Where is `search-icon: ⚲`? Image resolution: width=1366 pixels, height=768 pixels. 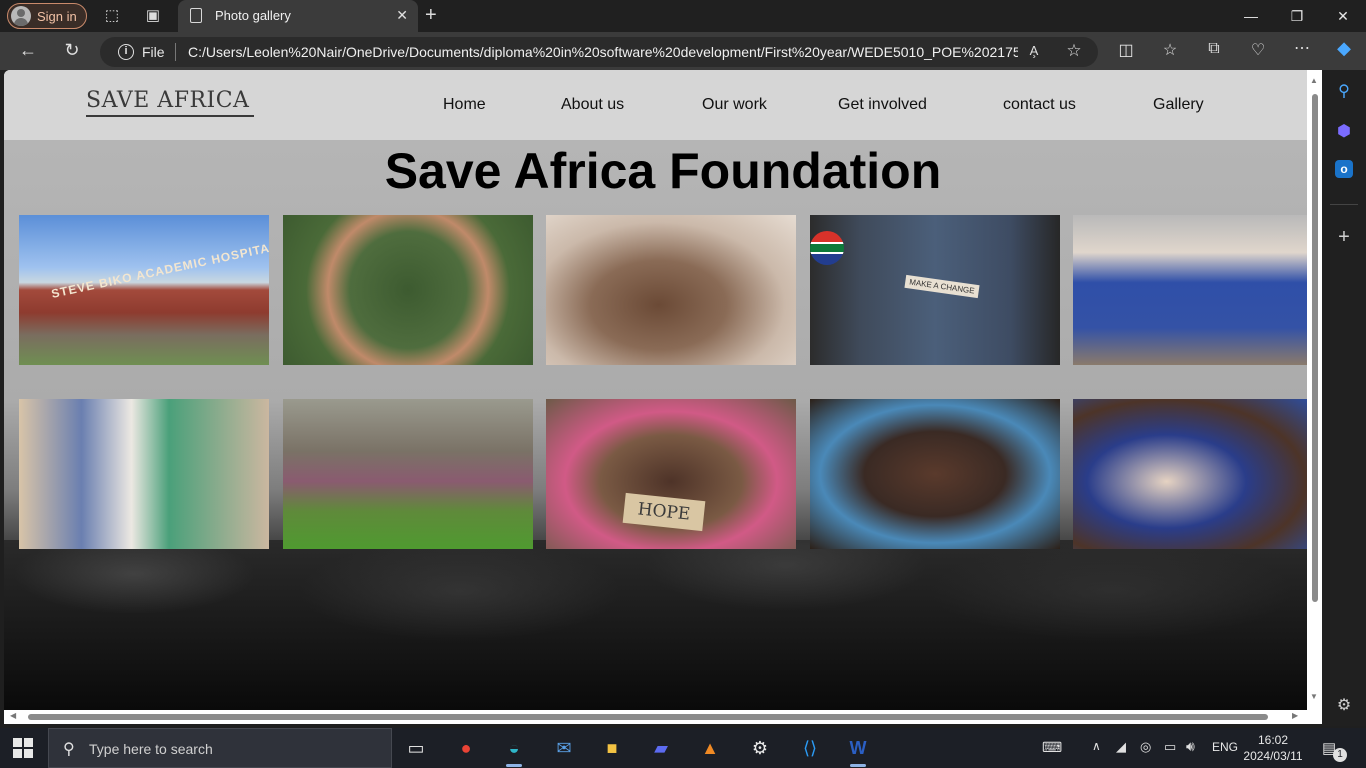 search-icon: ⚲ is located at coordinates (1344, 92).